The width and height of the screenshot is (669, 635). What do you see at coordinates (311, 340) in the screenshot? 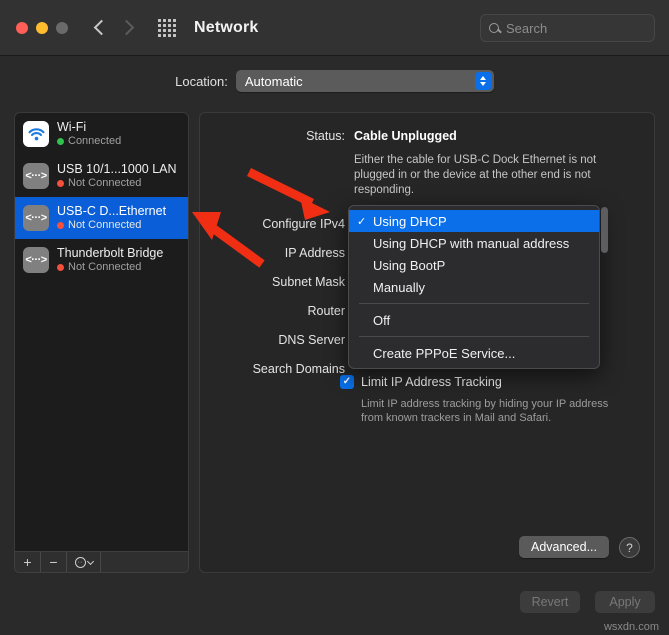
I see `field-label: DNS Server` at bounding box center [311, 340].